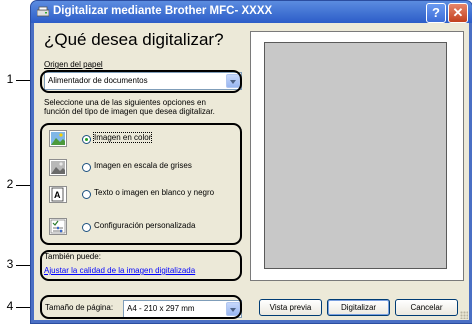 Image resolution: width=472 pixels, height=330 pixels. Describe the element at coordinates (290, 307) in the screenshot. I see `preview-button: Vista previa` at that location.